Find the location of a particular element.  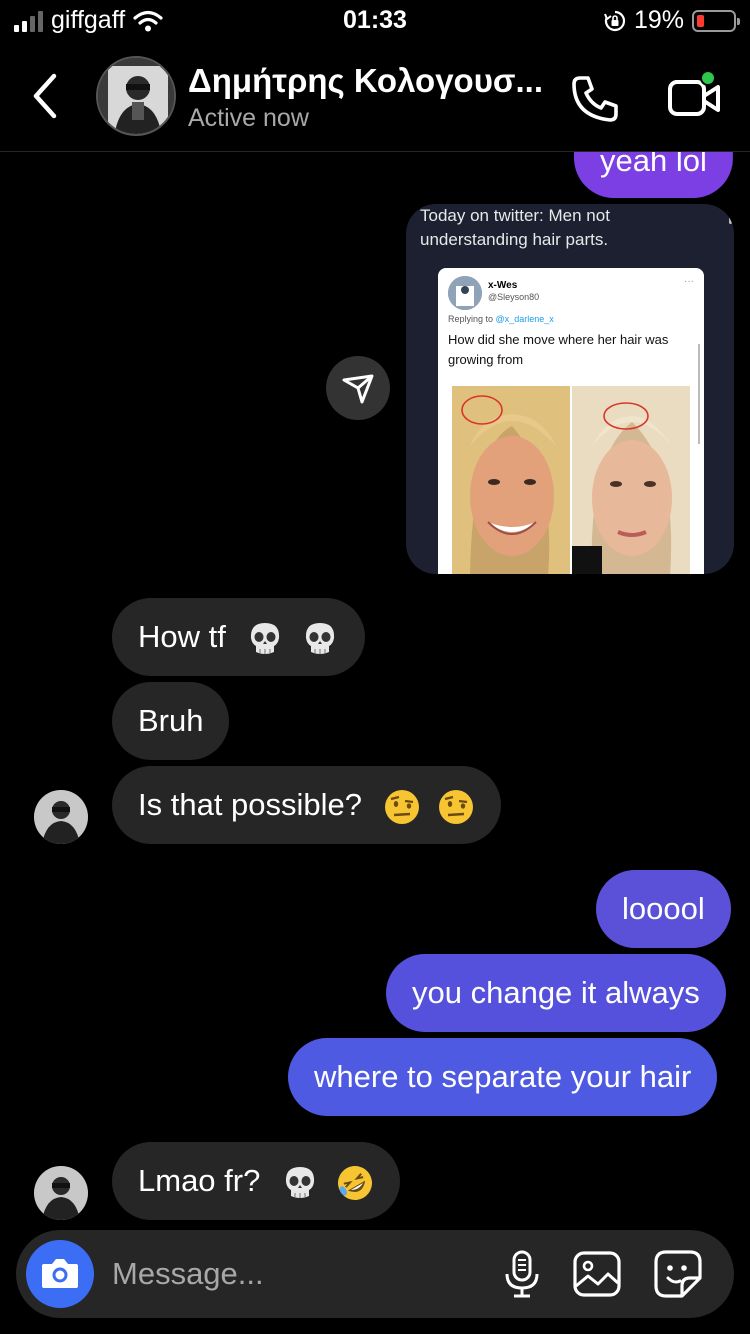

battery-level is located at coordinates (700, 20).